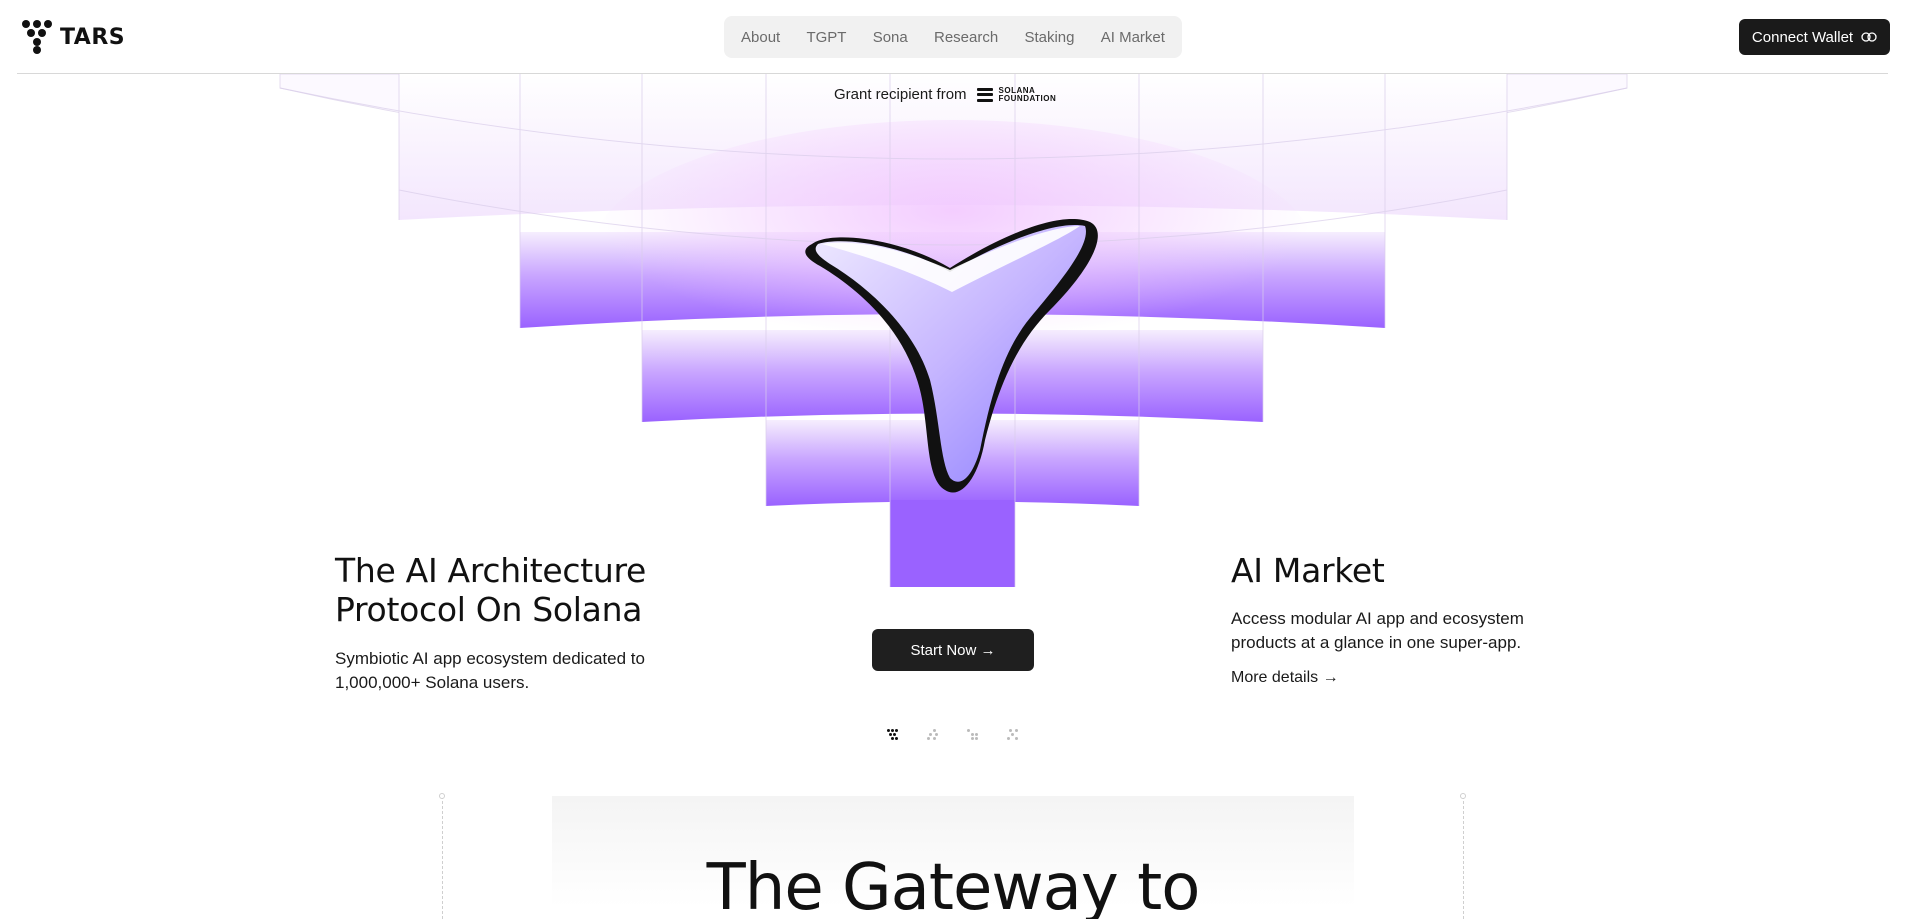 This screenshot has width=1905, height=919. I want to click on nav-item-research: Research, so click(966, 37).